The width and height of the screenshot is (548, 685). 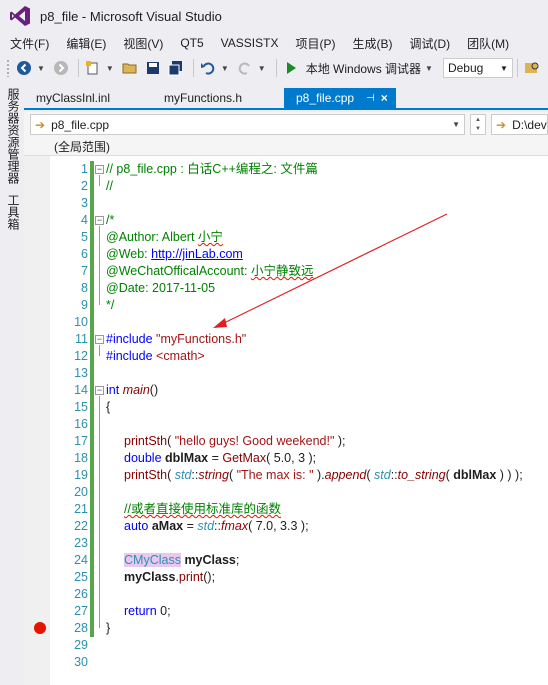 I want to click on pin-icon: ⊣, so click(x=370, y=98).